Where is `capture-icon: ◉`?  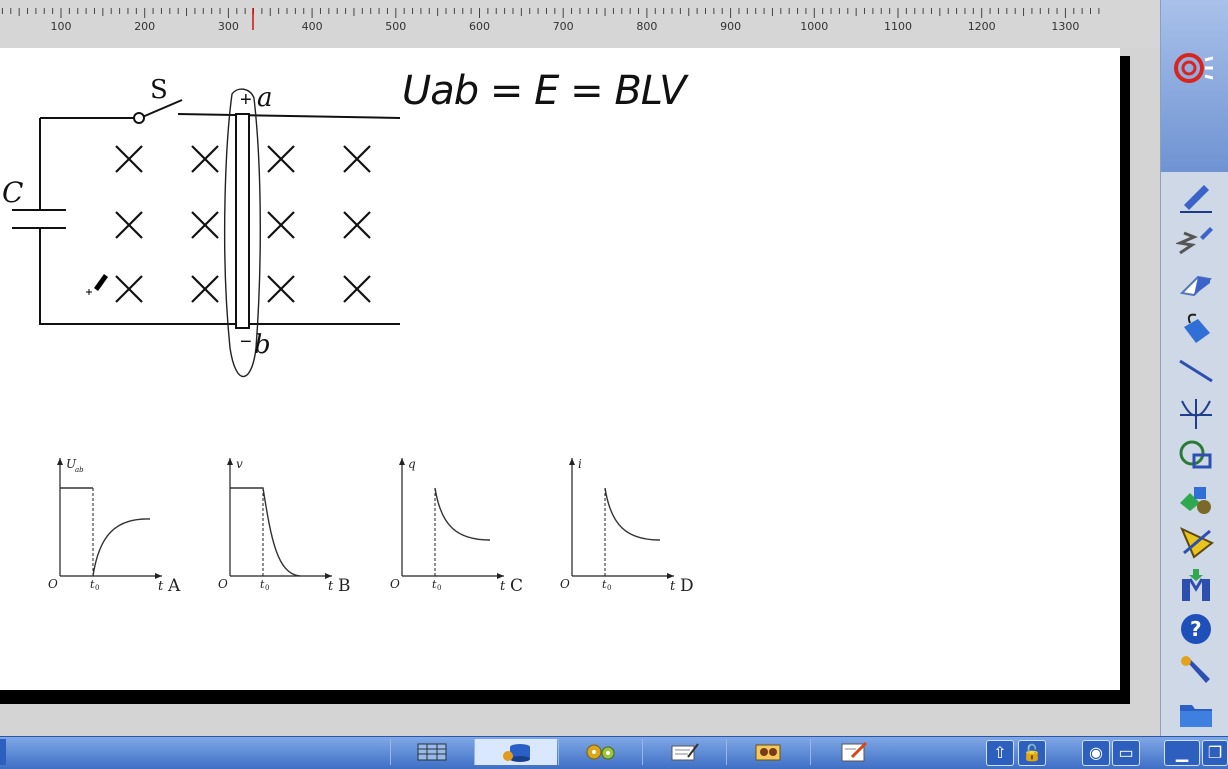
capture-icon: ◉ is located at coordinates (1096, 753).